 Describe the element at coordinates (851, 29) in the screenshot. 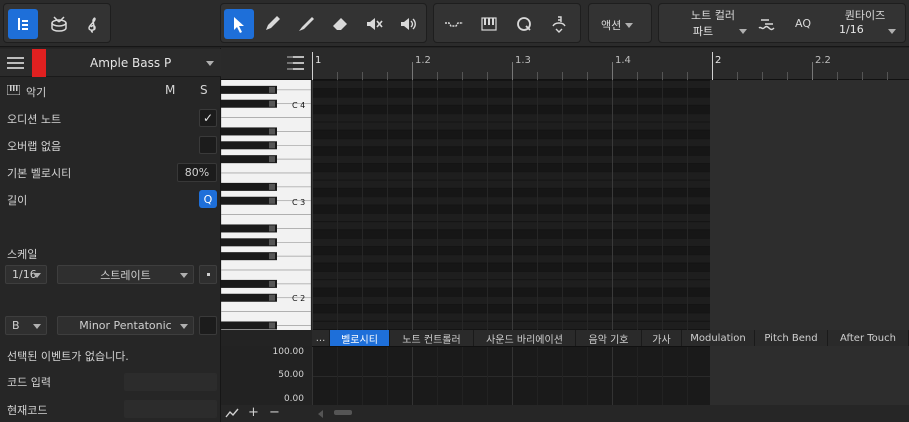

I see `quantize-value: 1/16` at that location.